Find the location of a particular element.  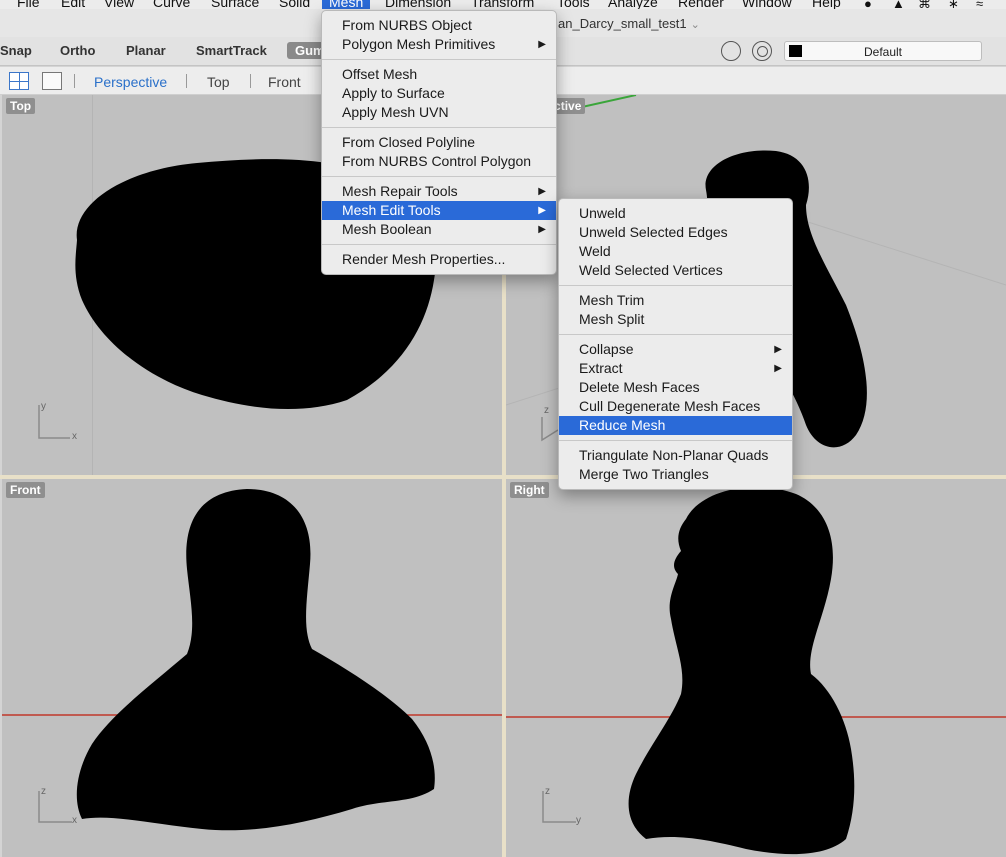

menu-item-mesh-trim: Mesh Trim is located at coordinates (675, 300).